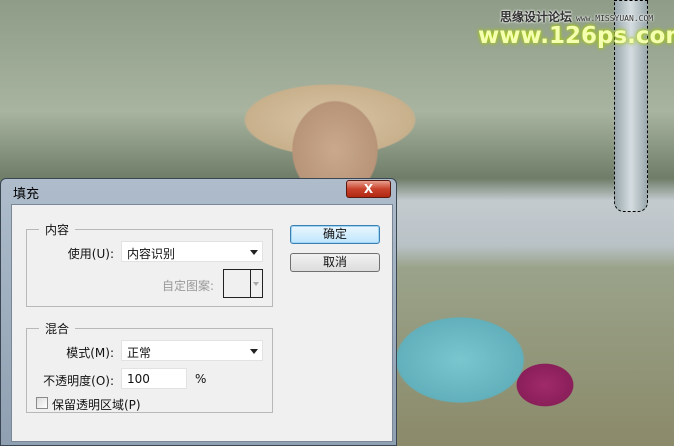  Describe the element at coordinates (187, 286) in the screenshot. I see `pattern-label: 自定图案:` at that location.